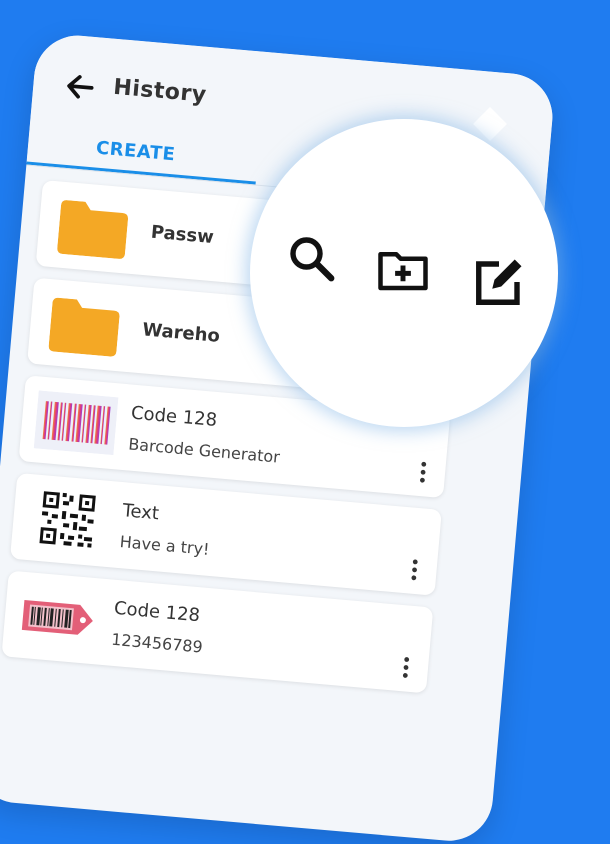 The image size is (610, 844). What do you see at coordinates (135, 152) in the screenshot?
I see `tab-create: CREATE` at bounding box center [135, 152].